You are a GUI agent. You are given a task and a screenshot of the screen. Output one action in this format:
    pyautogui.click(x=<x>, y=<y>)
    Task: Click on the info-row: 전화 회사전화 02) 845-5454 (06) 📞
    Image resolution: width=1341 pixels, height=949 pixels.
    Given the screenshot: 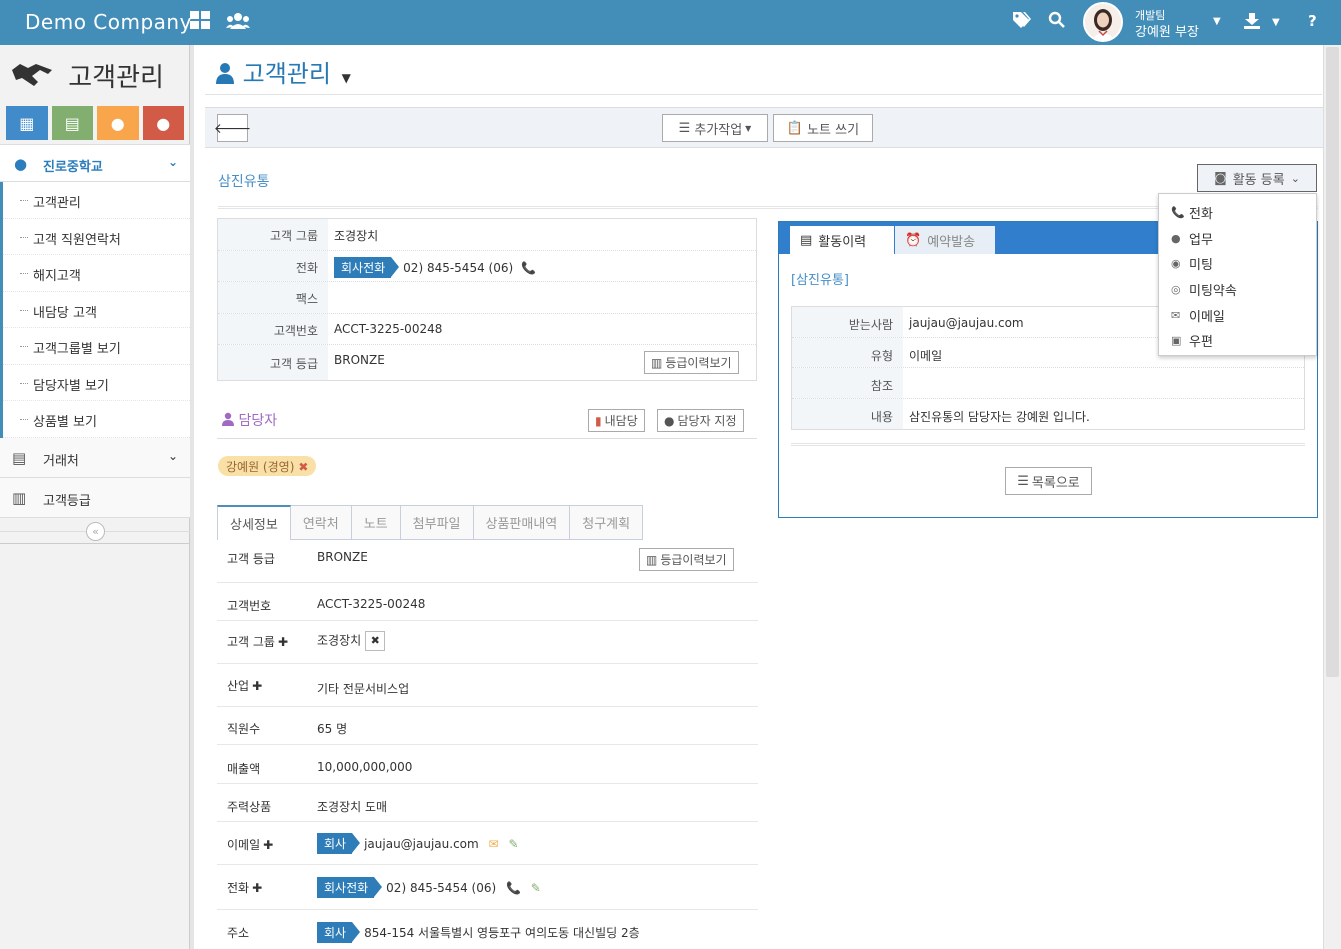 What is the action you would take?
    pyautogui.click(x=487, y=266)
    